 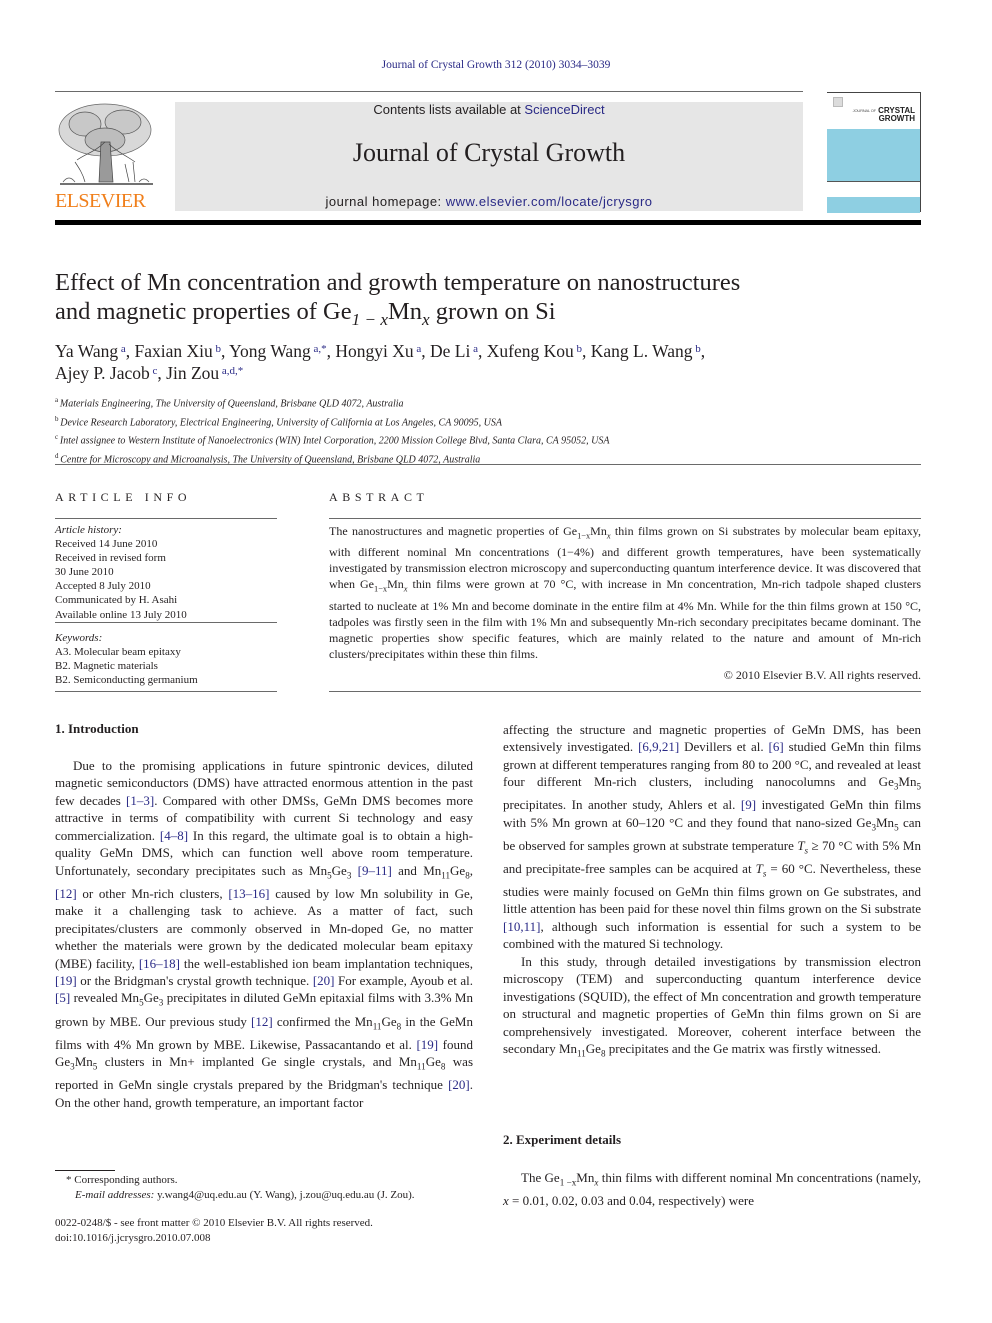 What do you see at coordinates (118, 652) in the screenshot?
I see `keyword-item: A3. Molecular beam epitaxy` at bounding box center [118, 652].